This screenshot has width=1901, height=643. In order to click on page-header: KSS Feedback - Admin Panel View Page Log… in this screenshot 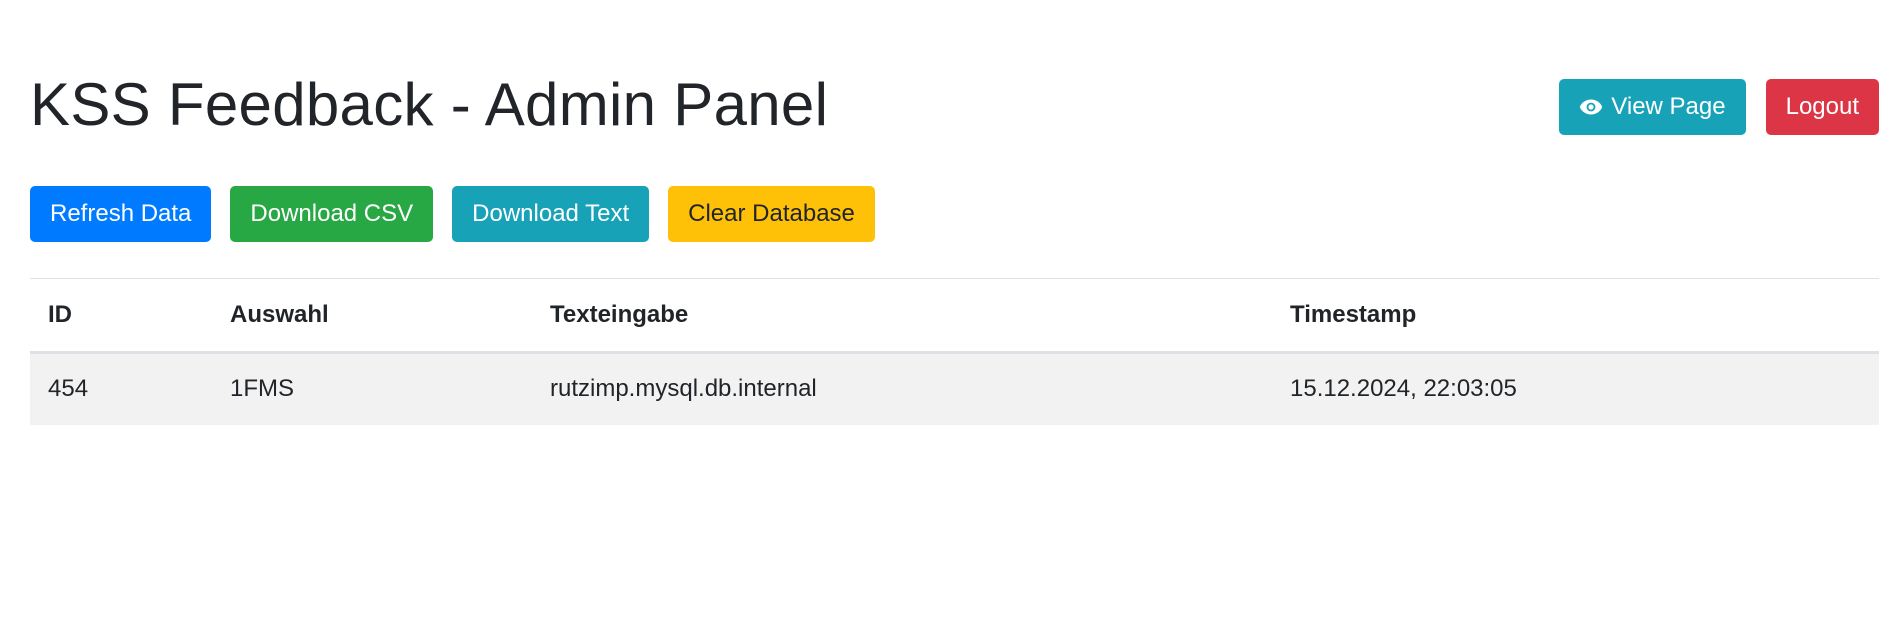, I will do `click(954, 105)`.